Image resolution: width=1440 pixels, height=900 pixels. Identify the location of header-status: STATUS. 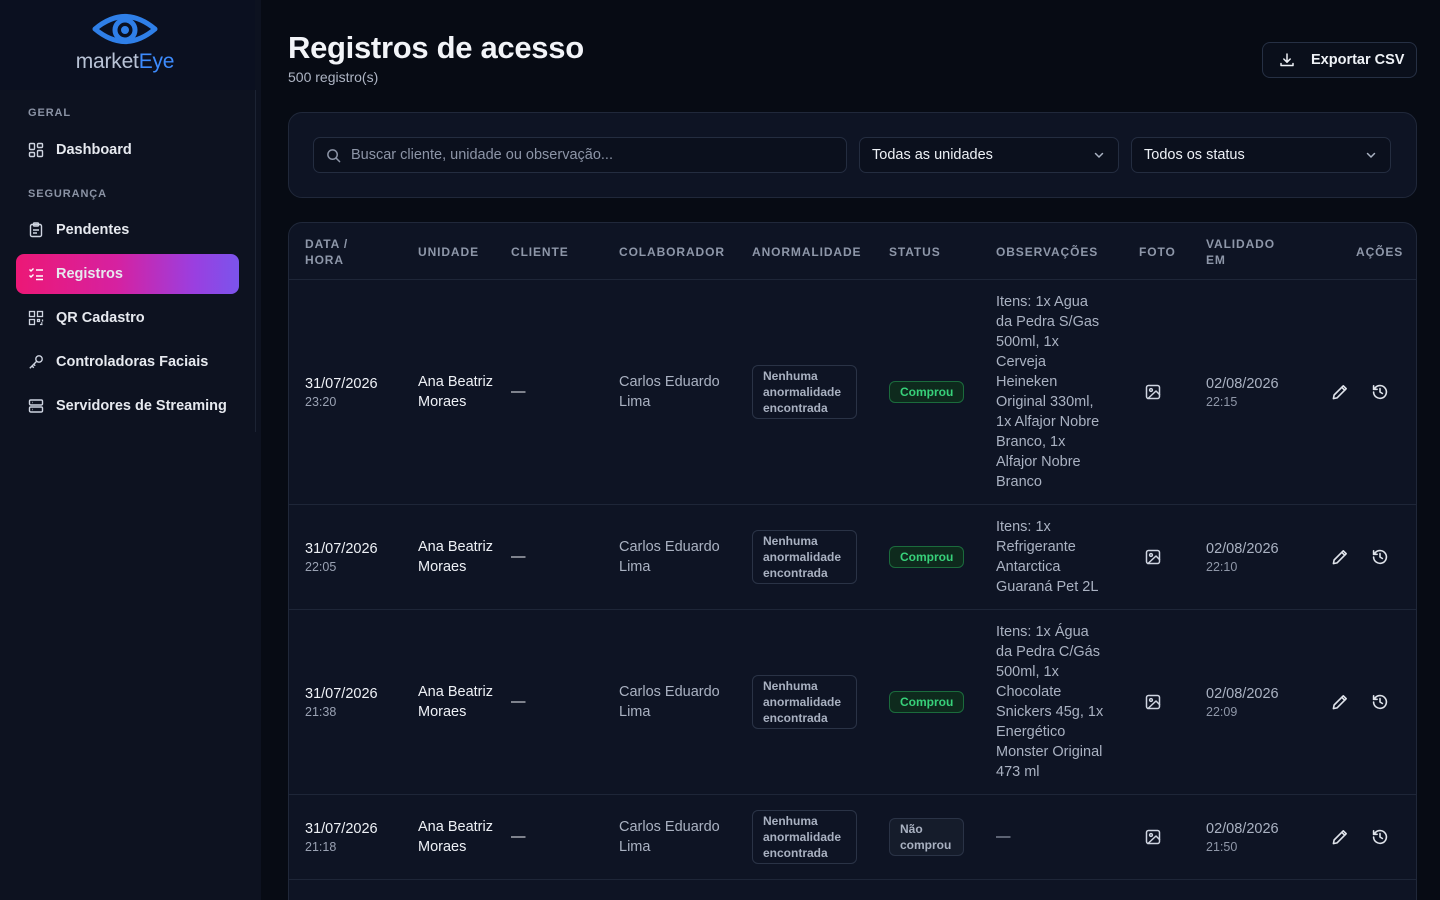
(915, 252).